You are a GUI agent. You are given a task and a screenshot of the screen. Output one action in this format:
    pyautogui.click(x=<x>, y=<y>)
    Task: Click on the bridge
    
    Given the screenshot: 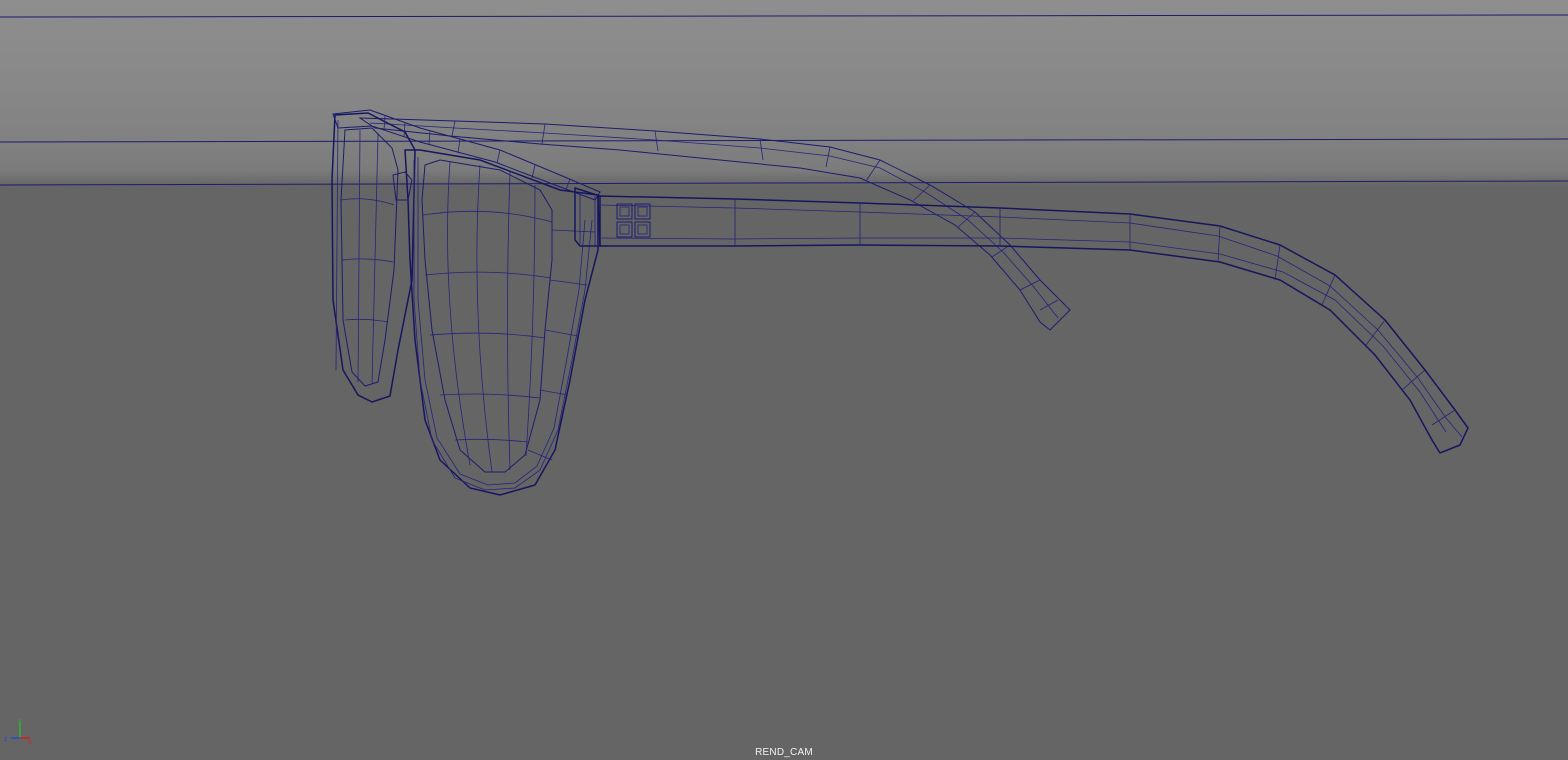 What is the action you would take?
    pyautogui.click(x=402, y=186)
    